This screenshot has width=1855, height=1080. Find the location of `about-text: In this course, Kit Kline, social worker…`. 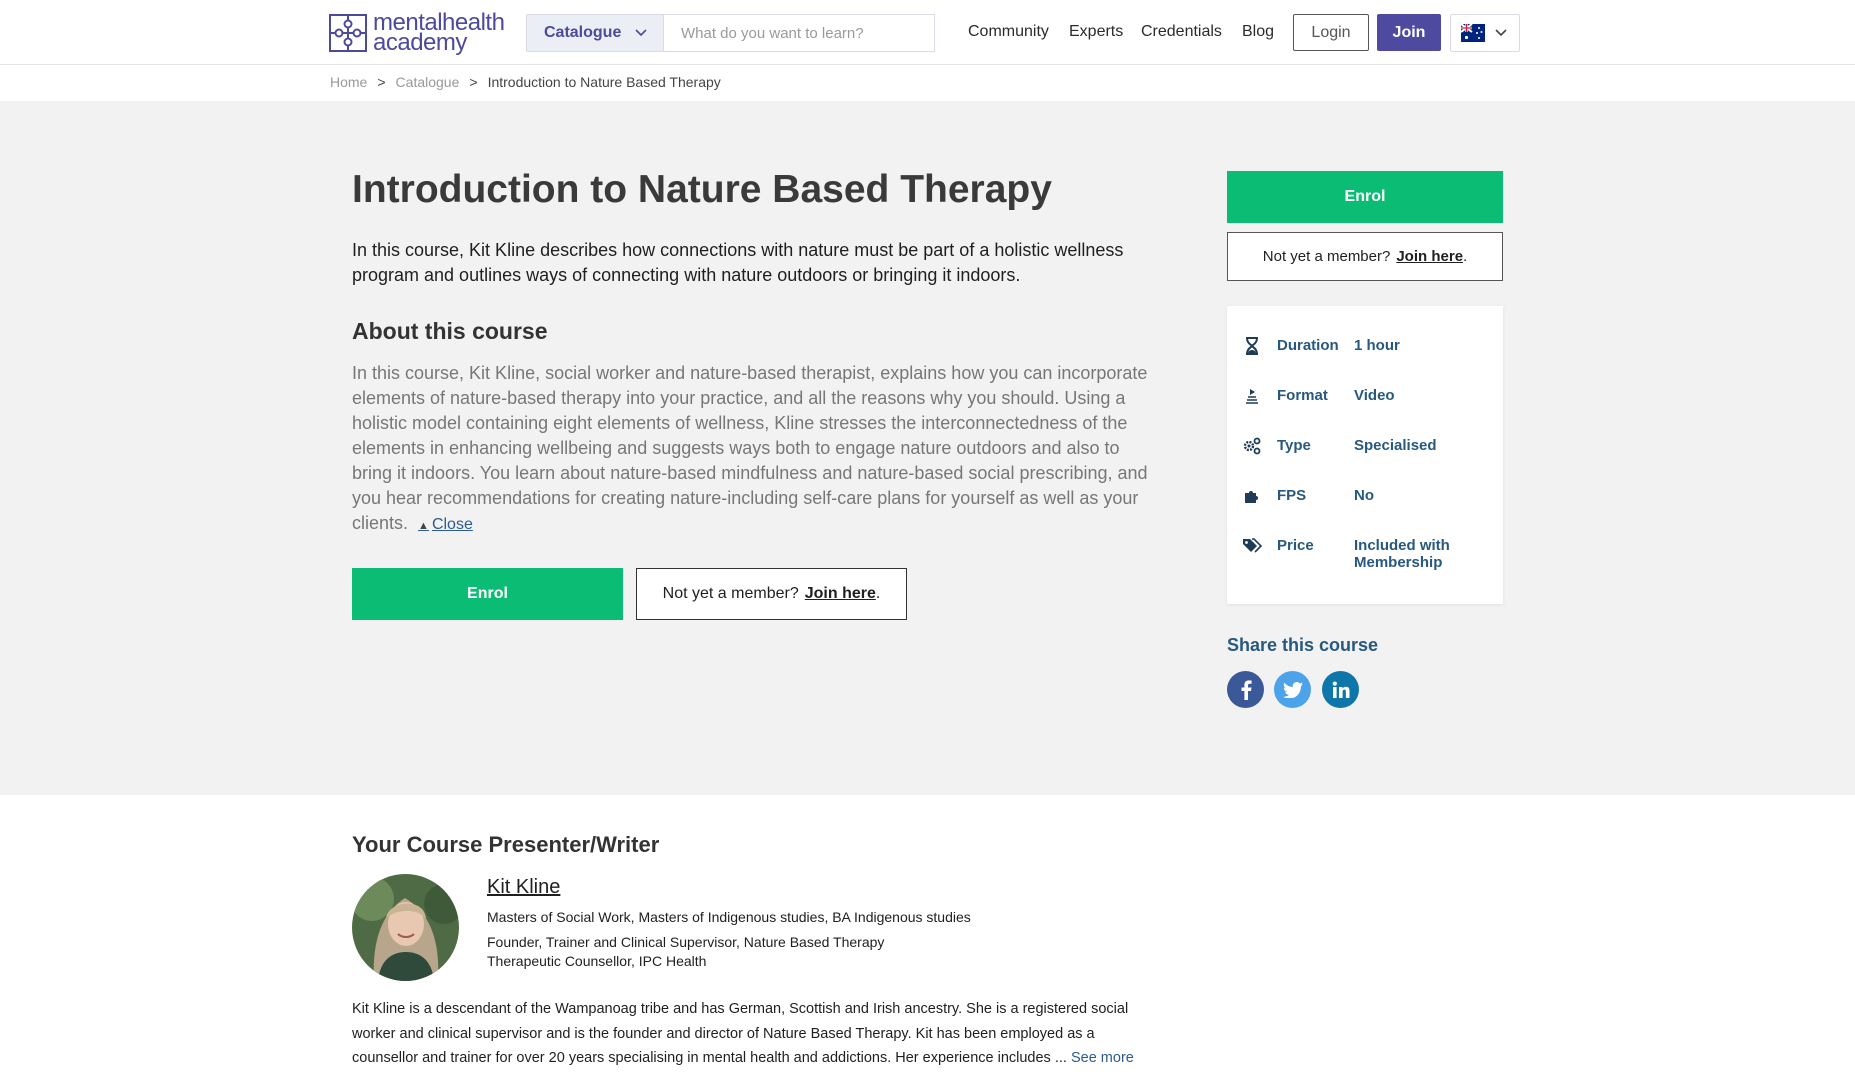

about-text: In this course, Kit Kline, social worker… is located at coordinates (752, 450).